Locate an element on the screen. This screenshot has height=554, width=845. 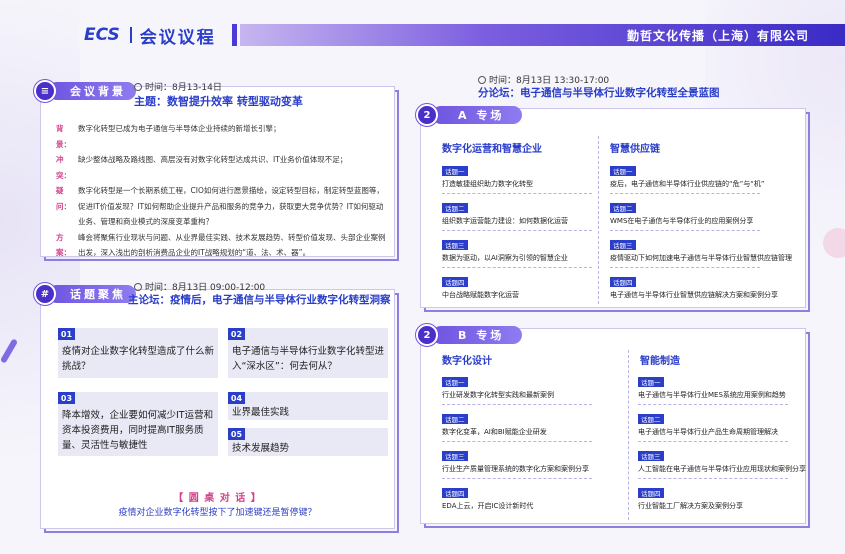
company-name: 勤哲文化传播（上海）有限公司 is located at coordinates (717, 36).